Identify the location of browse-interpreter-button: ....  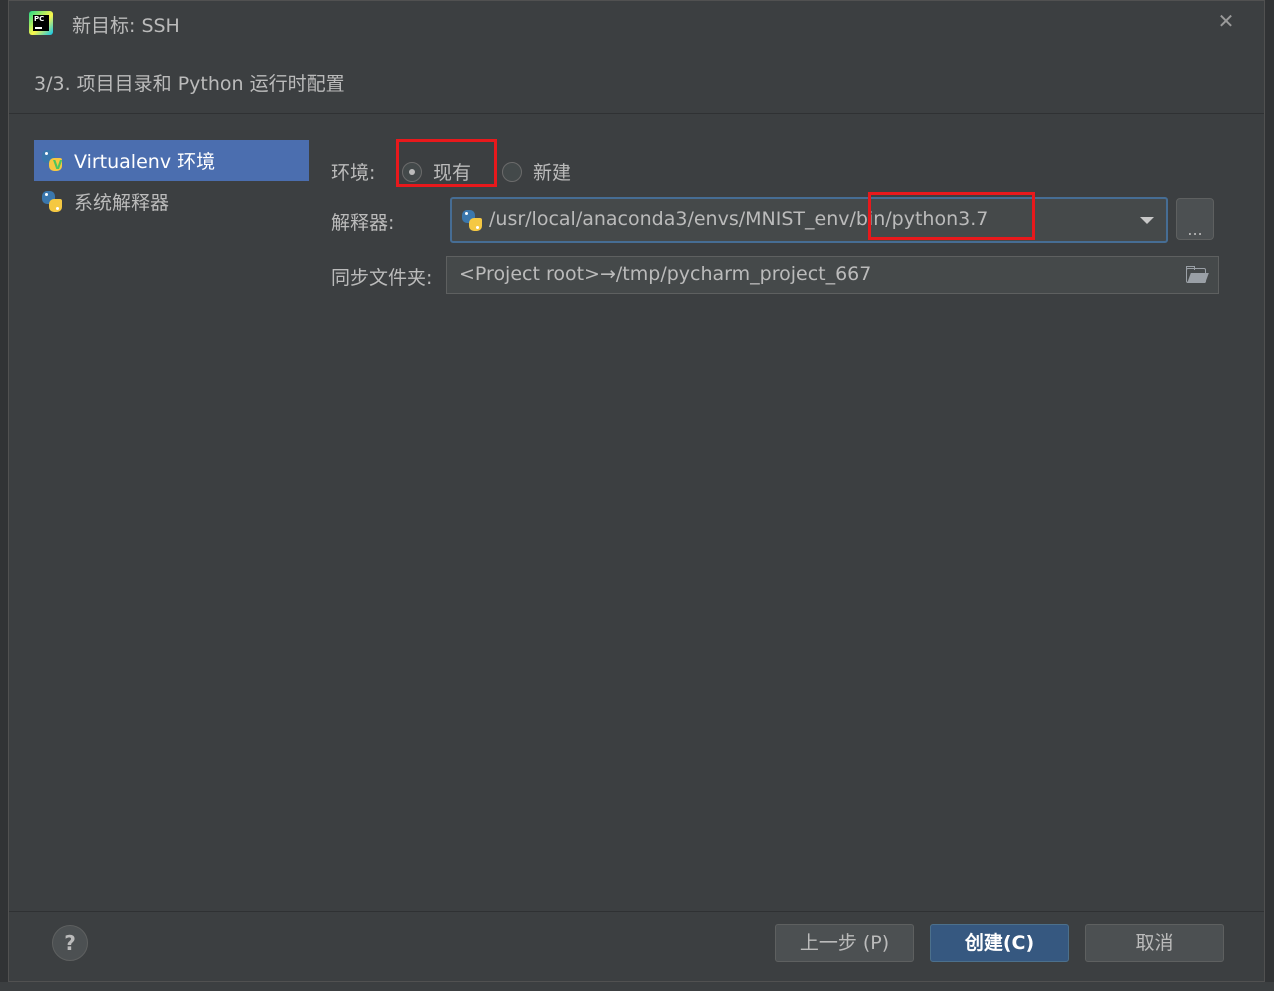
(1195, 219).